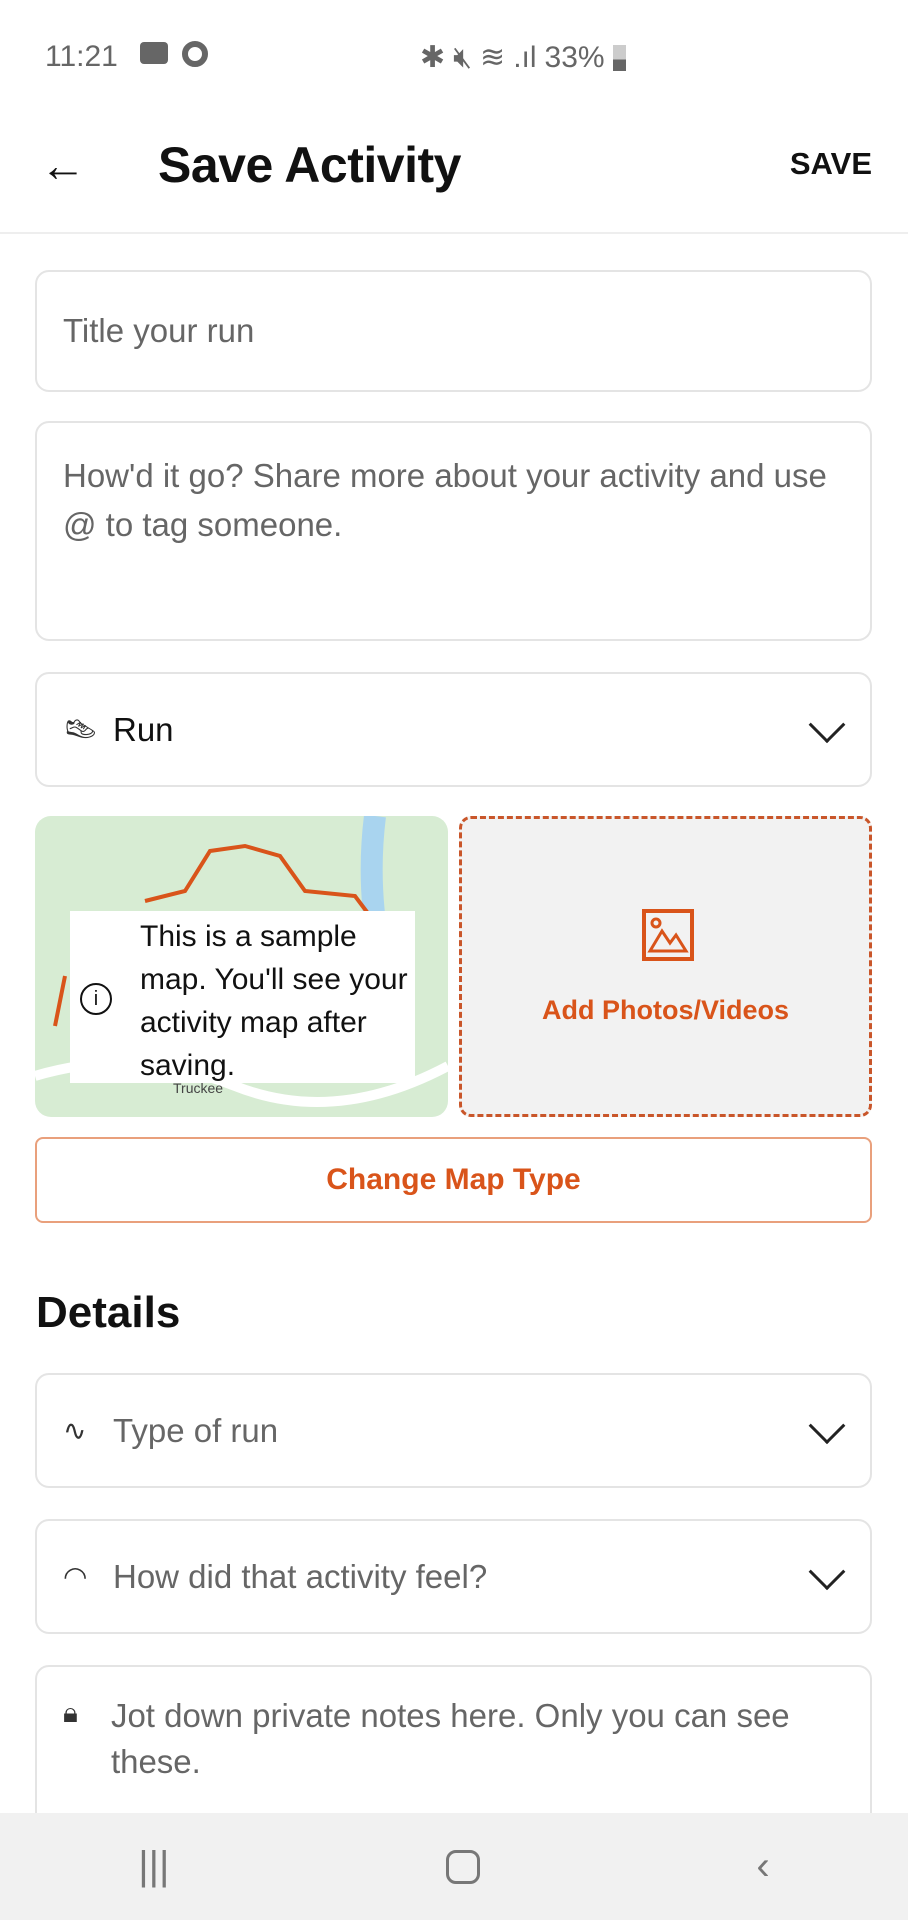  What do you see at coordinates (81, 729) in the screenshot?
I see `shoe-icon: 👟︎` at bounding box center [81, 729].